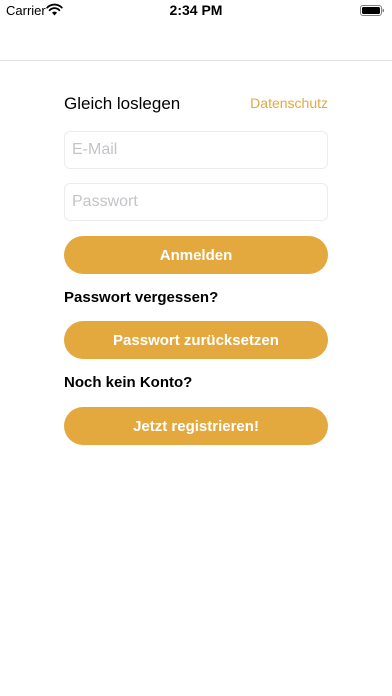  What do you see at coordinates (196, 255) in the screenshot?
I see `login-button: Anmelden` at bounding box center [196, 255].